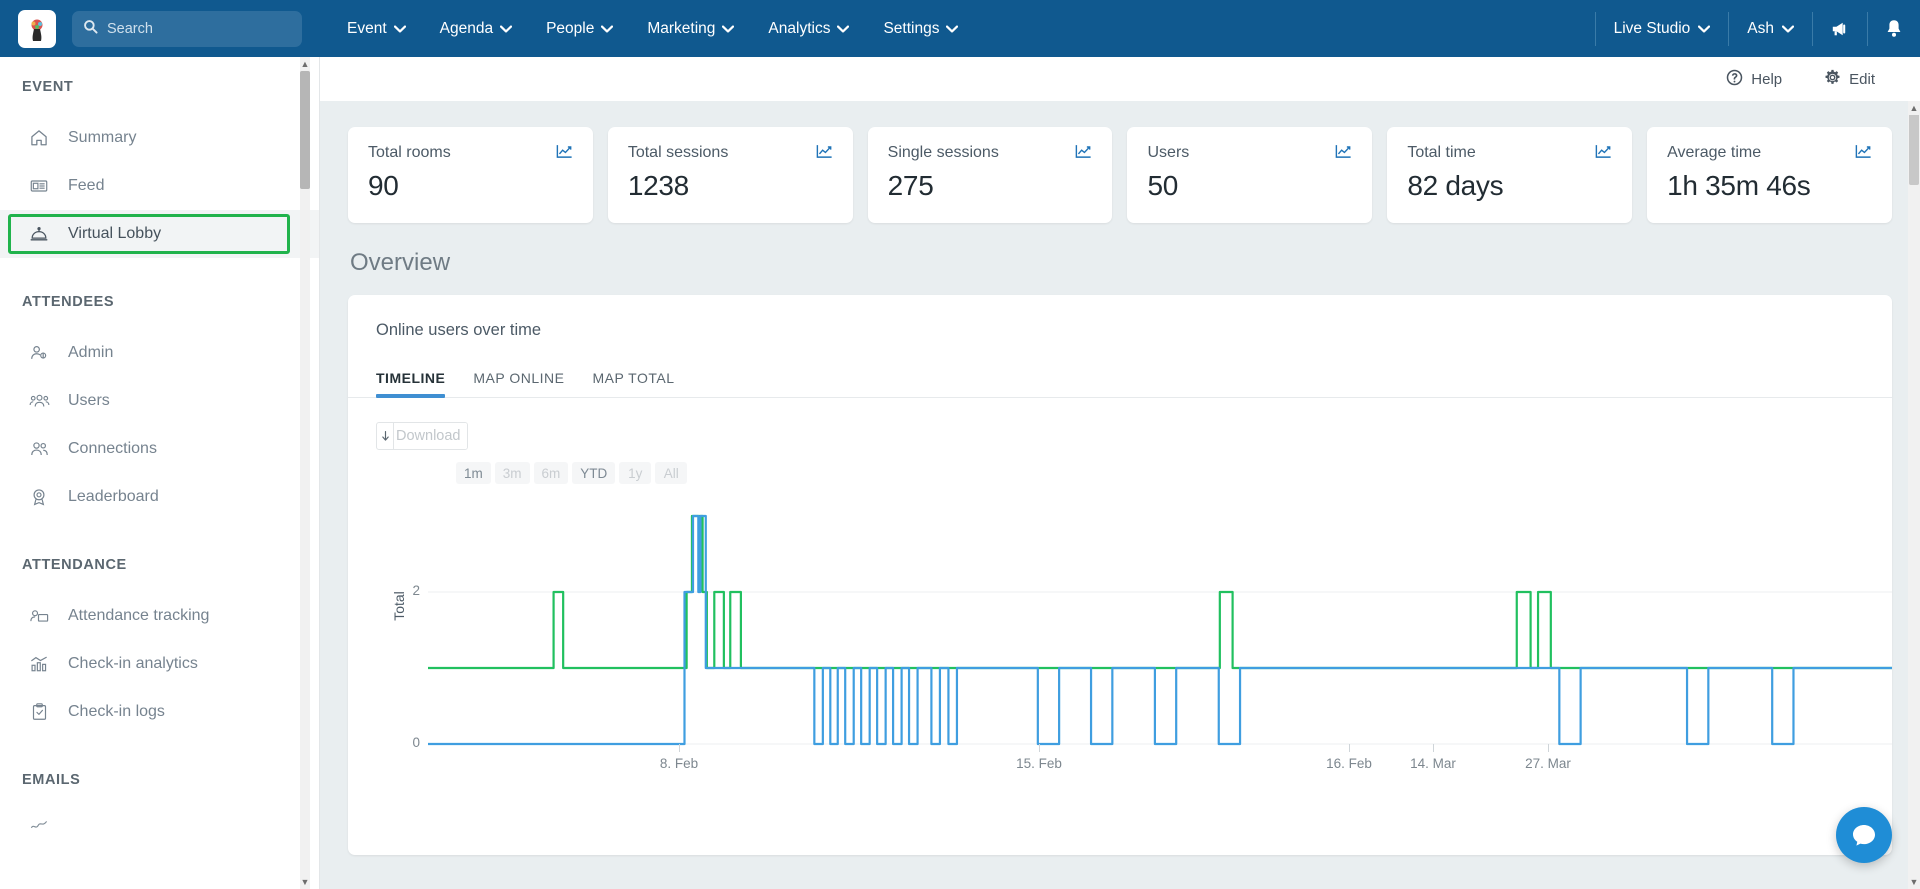  Describe the element at coordinates (90, 29) in the screenshot. I see `search-icon` at that location.